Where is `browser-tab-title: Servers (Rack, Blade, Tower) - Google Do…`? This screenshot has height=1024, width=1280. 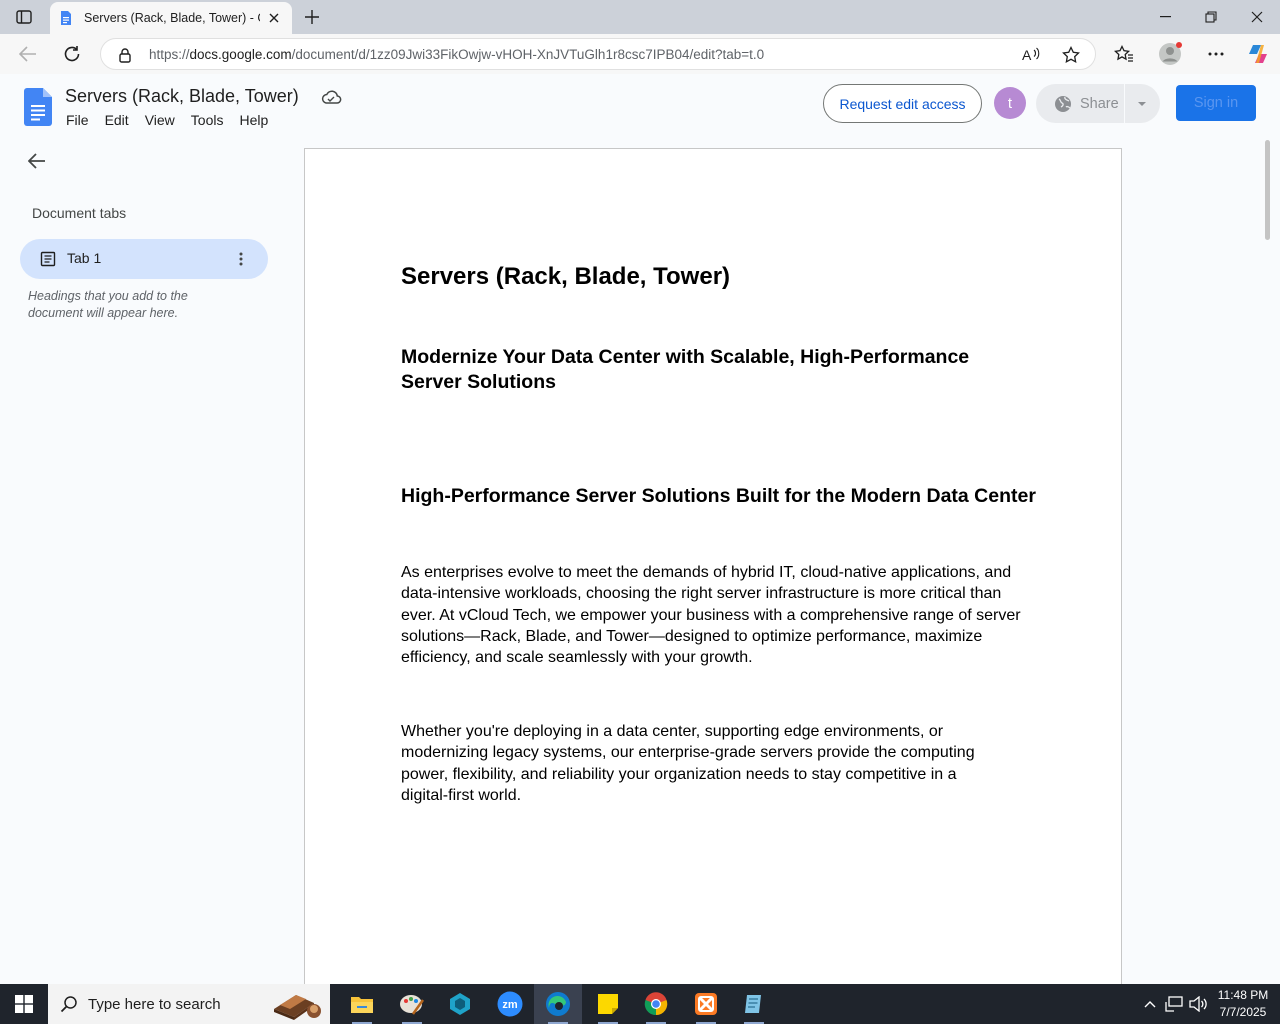
browser-tab-title: Servers (Rack, Blade, Tower) - Google Do… is located at coordinates (172, 18).